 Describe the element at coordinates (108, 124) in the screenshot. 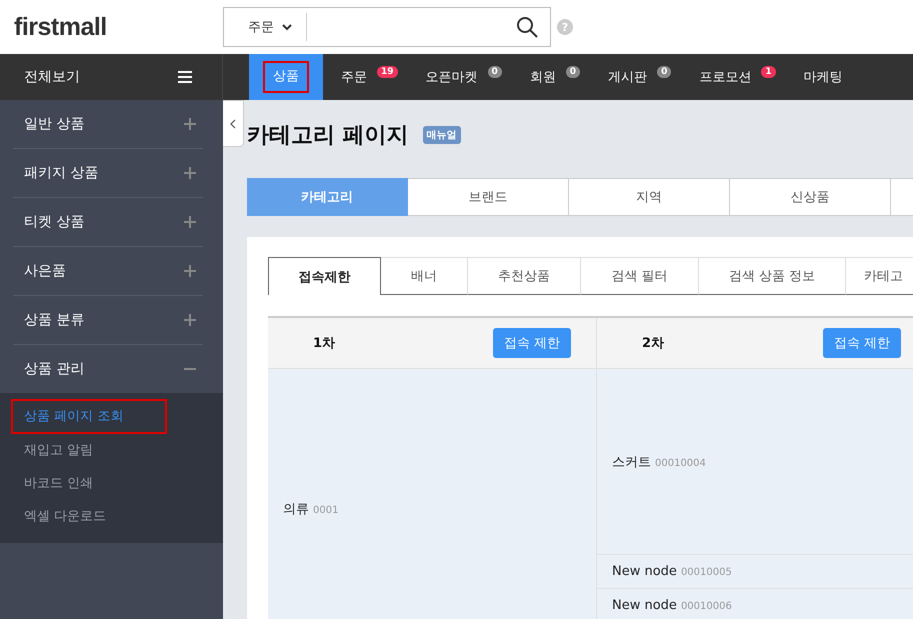

I see `sidebar-item: 일반 상품` at that location.